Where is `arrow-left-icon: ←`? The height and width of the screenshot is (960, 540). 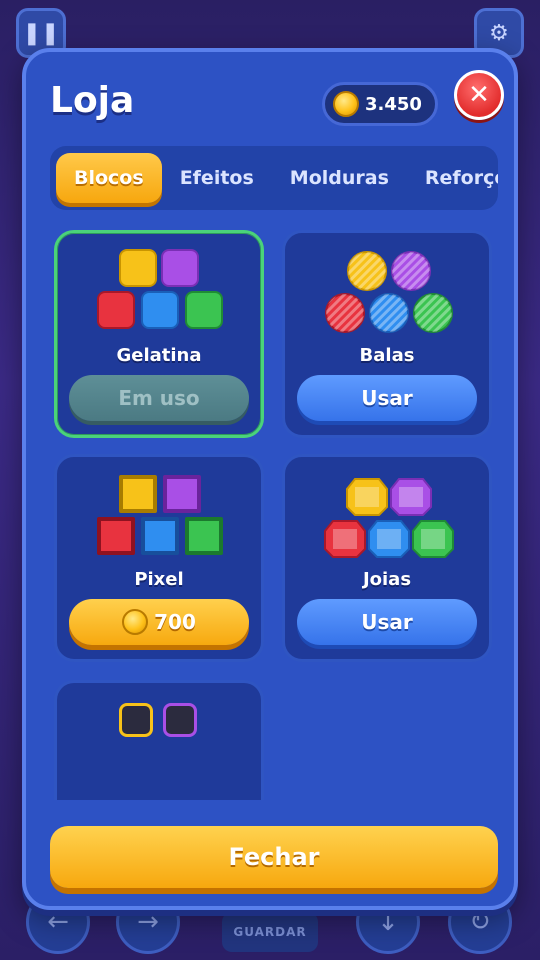 arrow-left-icon: ← is located at coordinates (58, 922).